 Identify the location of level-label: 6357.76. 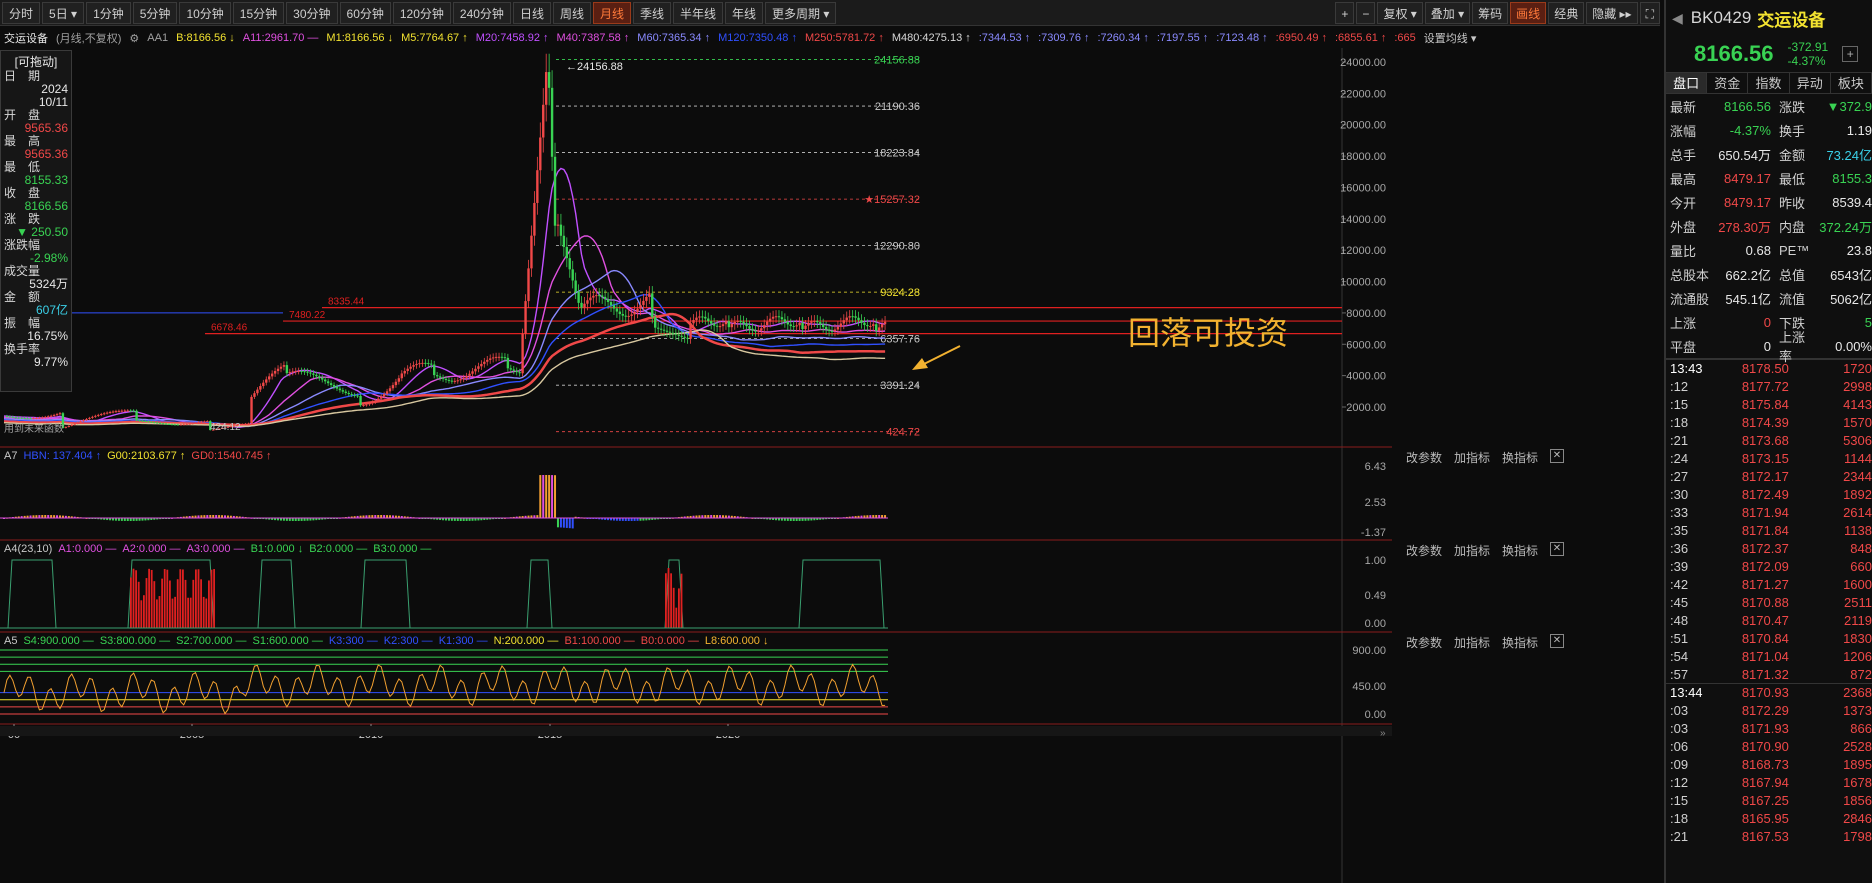
(900, 340).